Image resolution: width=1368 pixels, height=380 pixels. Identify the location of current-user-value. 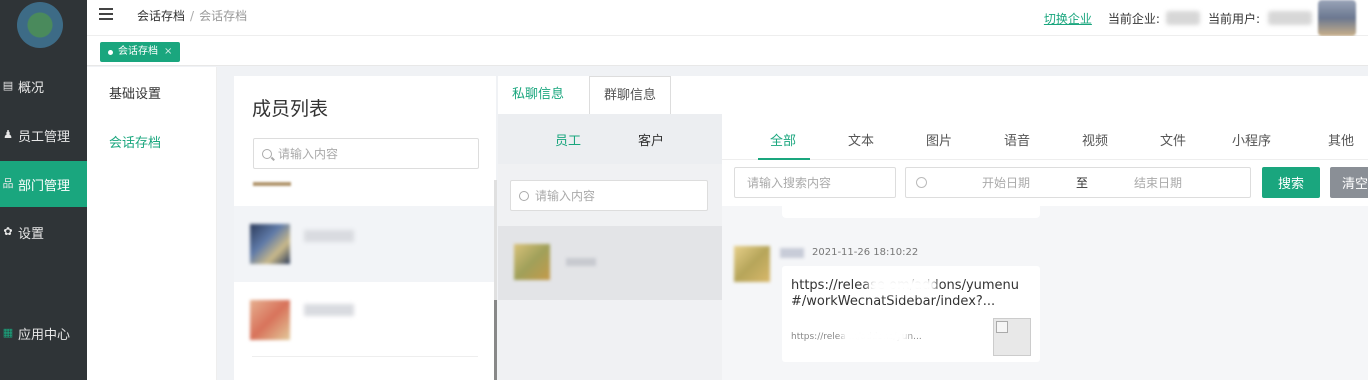
(1290, 18).